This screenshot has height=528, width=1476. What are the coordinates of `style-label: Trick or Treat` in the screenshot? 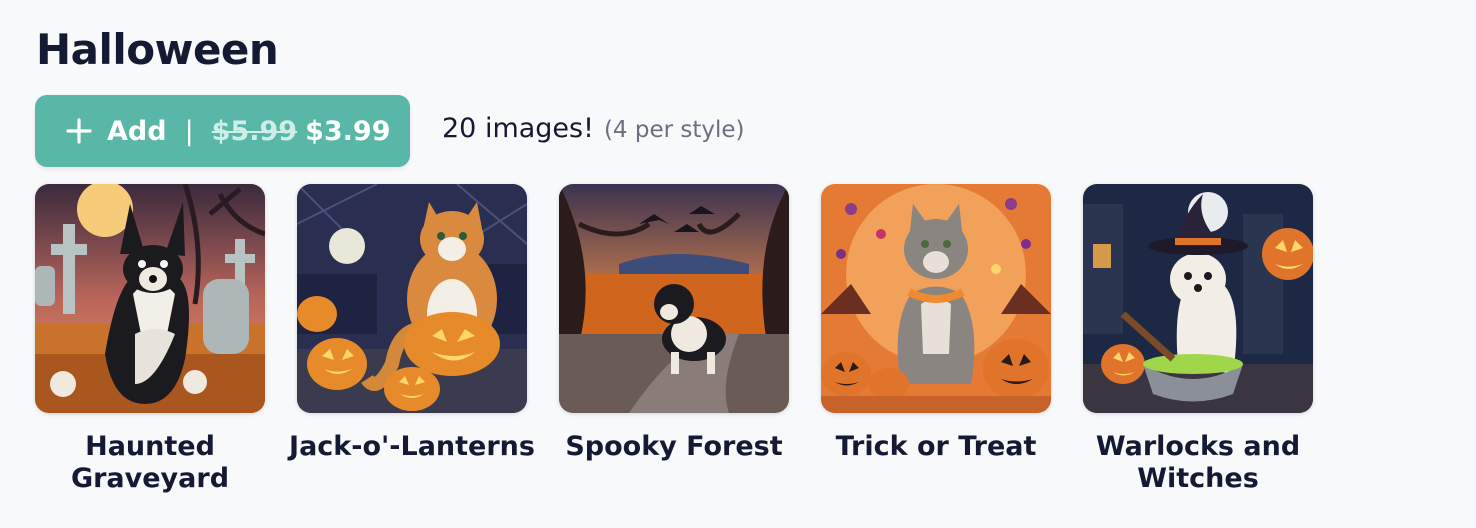 It's located at (936, 446).